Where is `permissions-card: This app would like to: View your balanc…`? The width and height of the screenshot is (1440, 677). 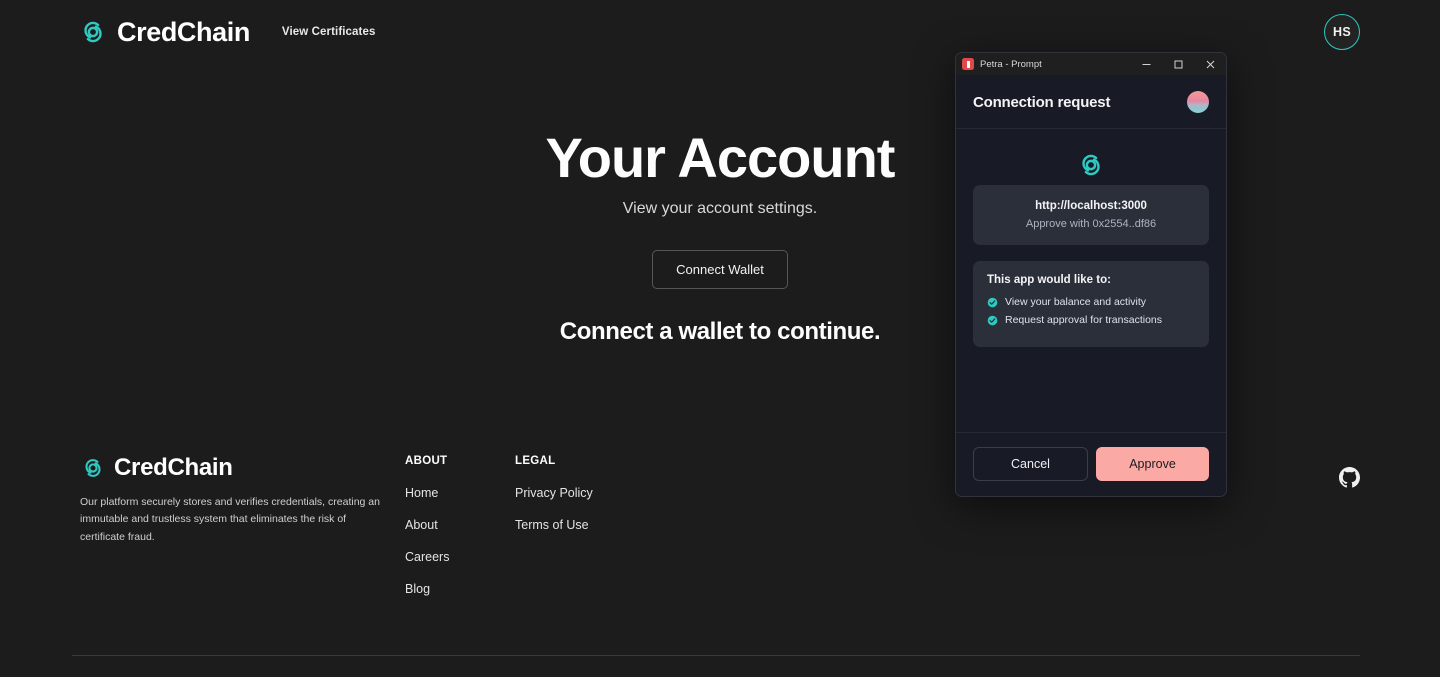
permissions-card: This app would like to: View your balanc… is located at coordinates (1091, 304).